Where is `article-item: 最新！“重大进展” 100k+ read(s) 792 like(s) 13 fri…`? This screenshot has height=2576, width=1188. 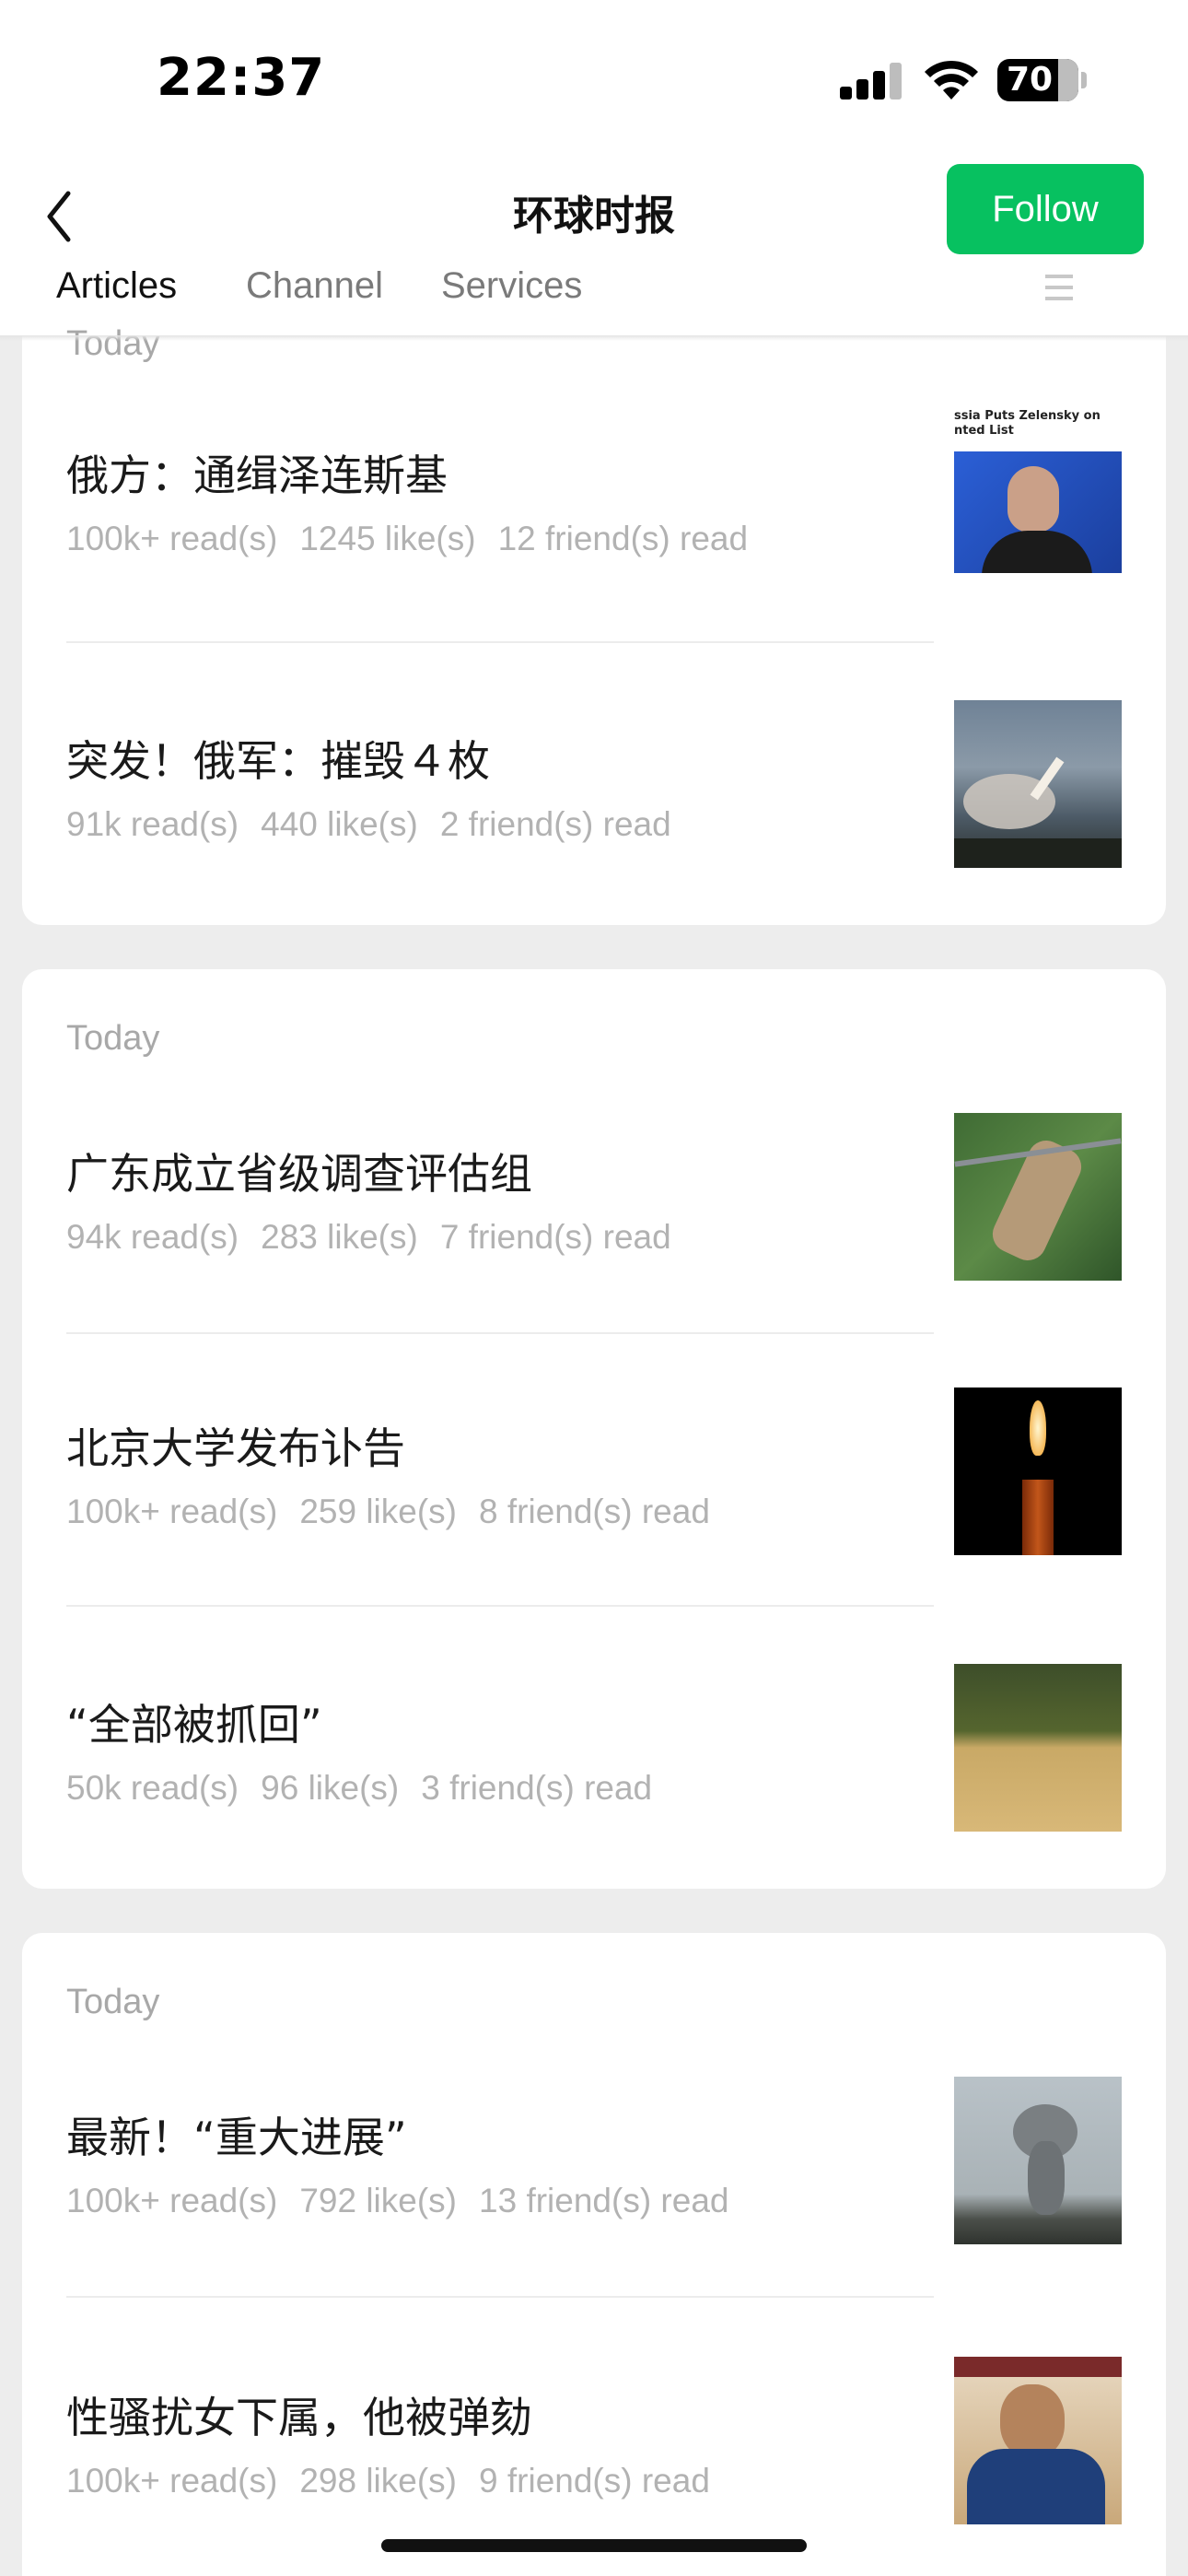
article-item: 最新！“重大进展” 100k+ read(s) 792 like(s) 13 fri… is located at coordinates (594, 2164).